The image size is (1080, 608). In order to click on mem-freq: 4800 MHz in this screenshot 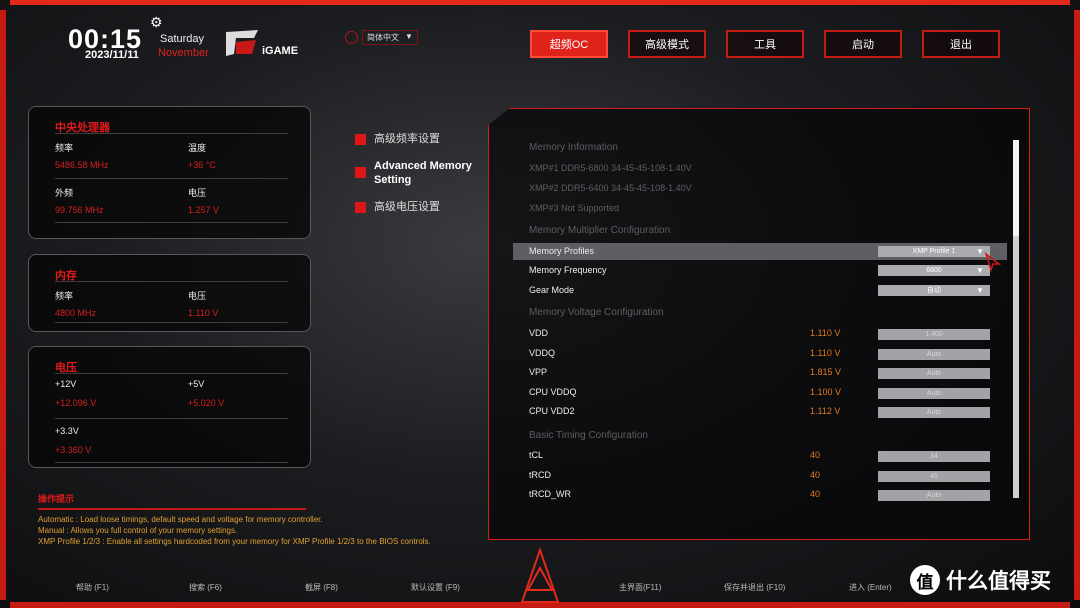, I will do `click(76, 313)`.